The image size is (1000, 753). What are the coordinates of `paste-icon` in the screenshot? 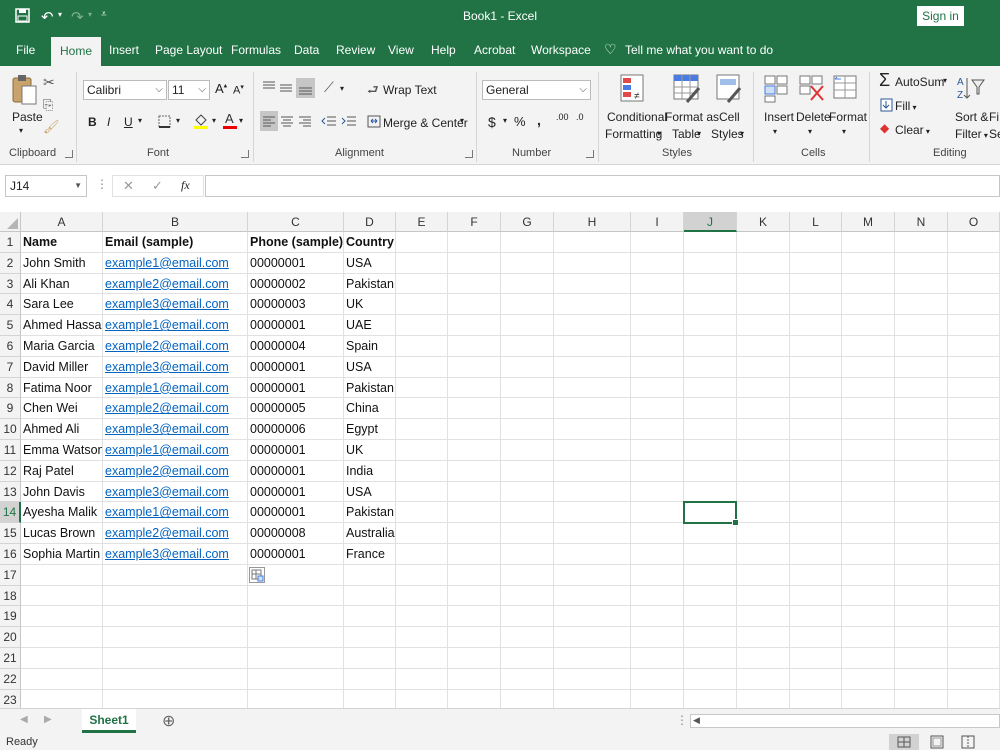 It's located at (24, 91).